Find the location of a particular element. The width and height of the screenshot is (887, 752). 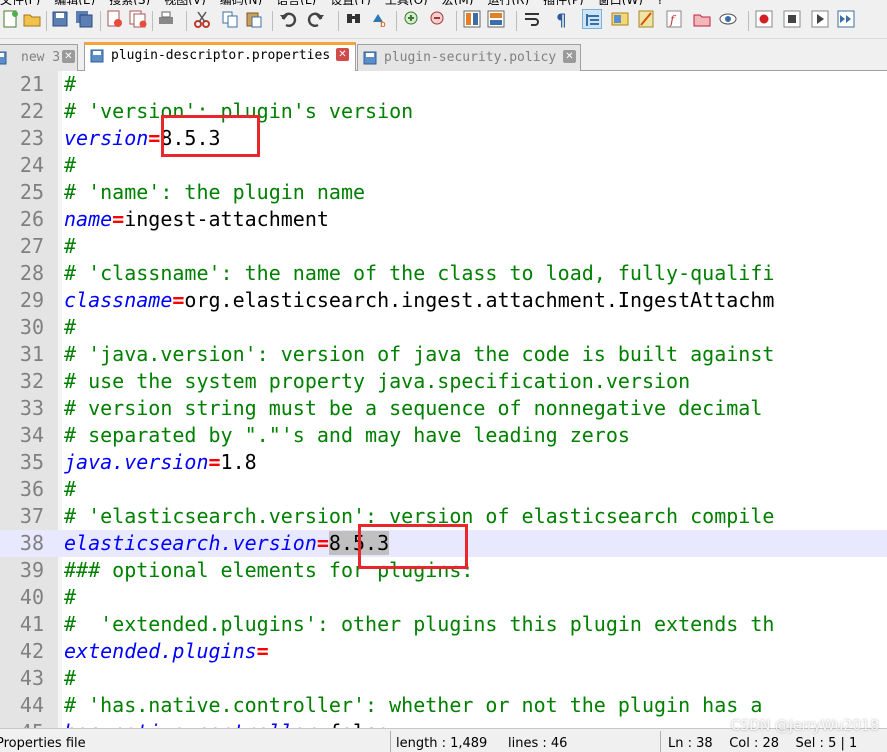

tab-plugin-descriptor: plugin-descriptor.properties ✕ is located at coordinates (220, 56).